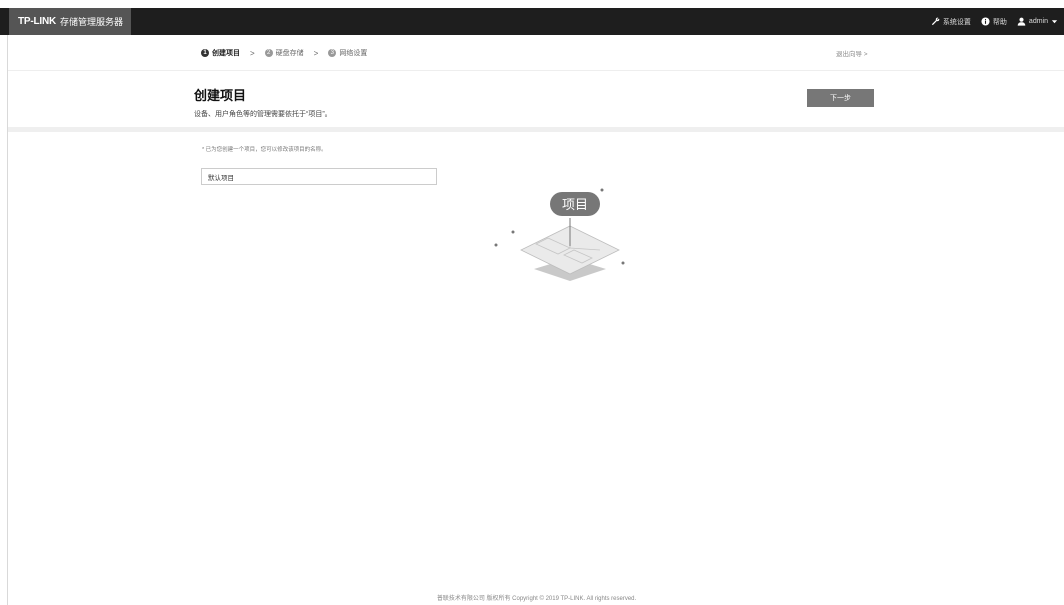 This screenshot has width=1064, height=605. Describe the element at coordinates (575, 205) in the screenshot. I see `project-badge-label: 项目` at that location.